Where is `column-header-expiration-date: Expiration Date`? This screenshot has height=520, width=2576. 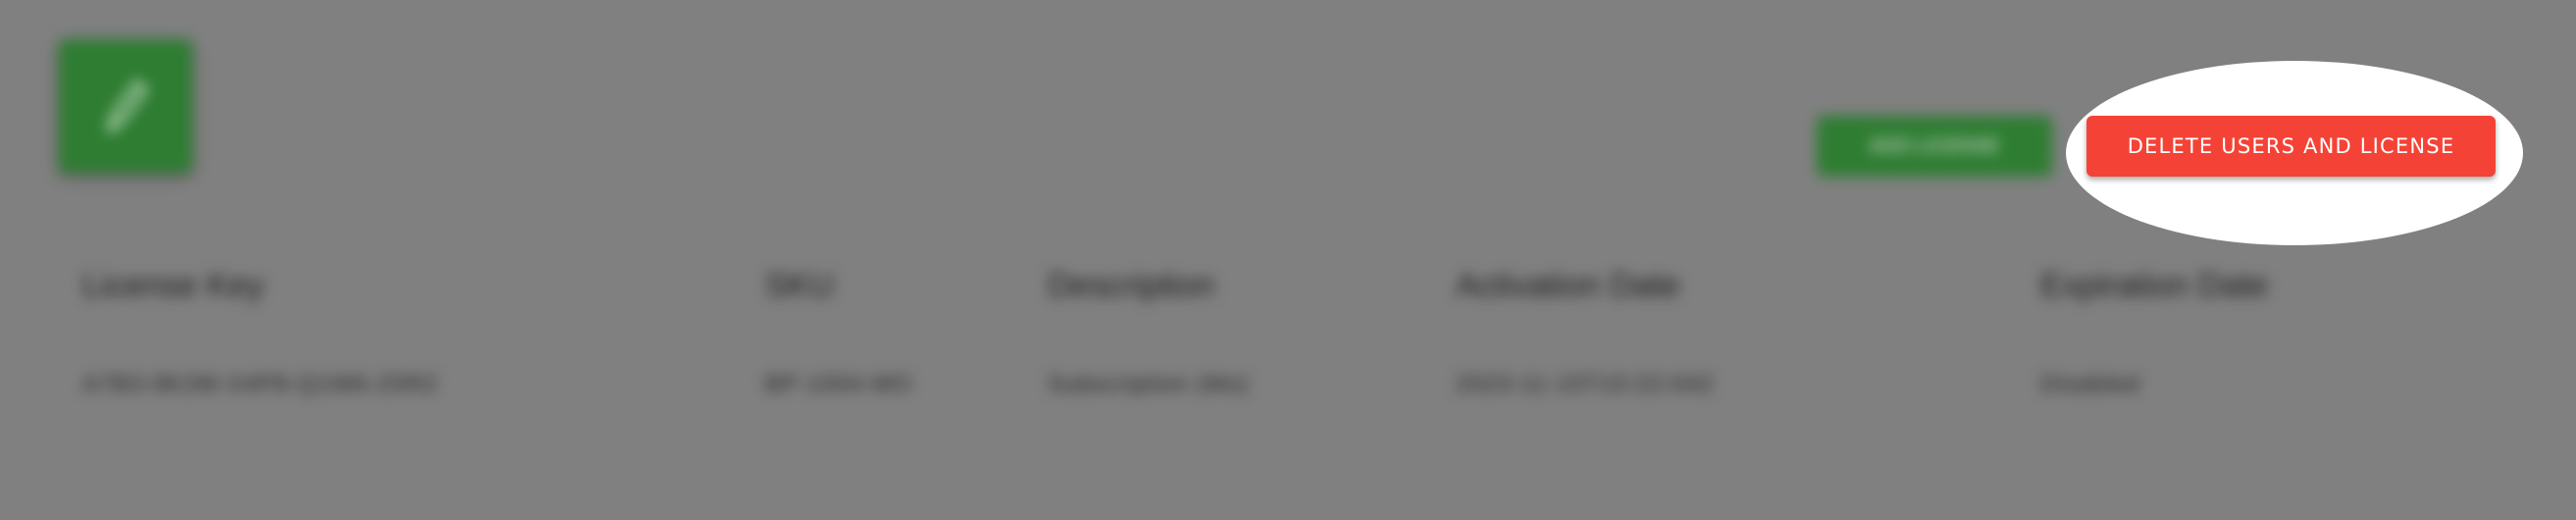
column-header-expiration-date: Expiration Date is located at coordinates (2154, 285).